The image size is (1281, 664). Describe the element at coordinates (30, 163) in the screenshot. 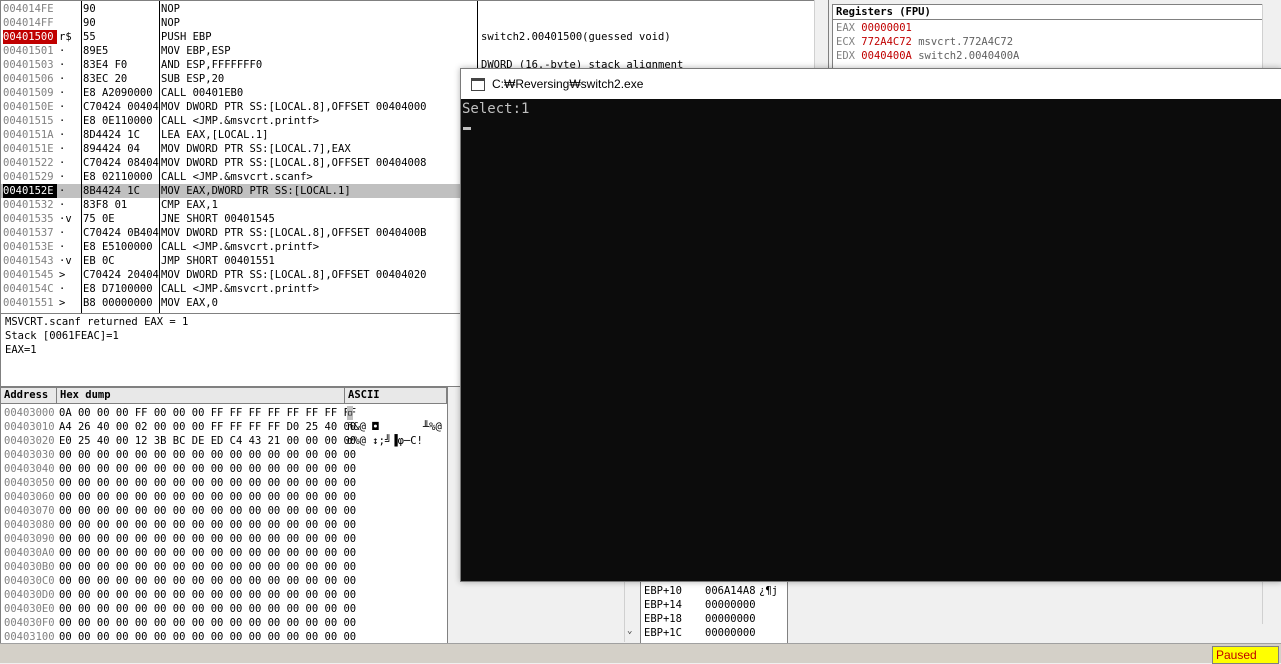

I see `instruction-address: 00401522` at that location.